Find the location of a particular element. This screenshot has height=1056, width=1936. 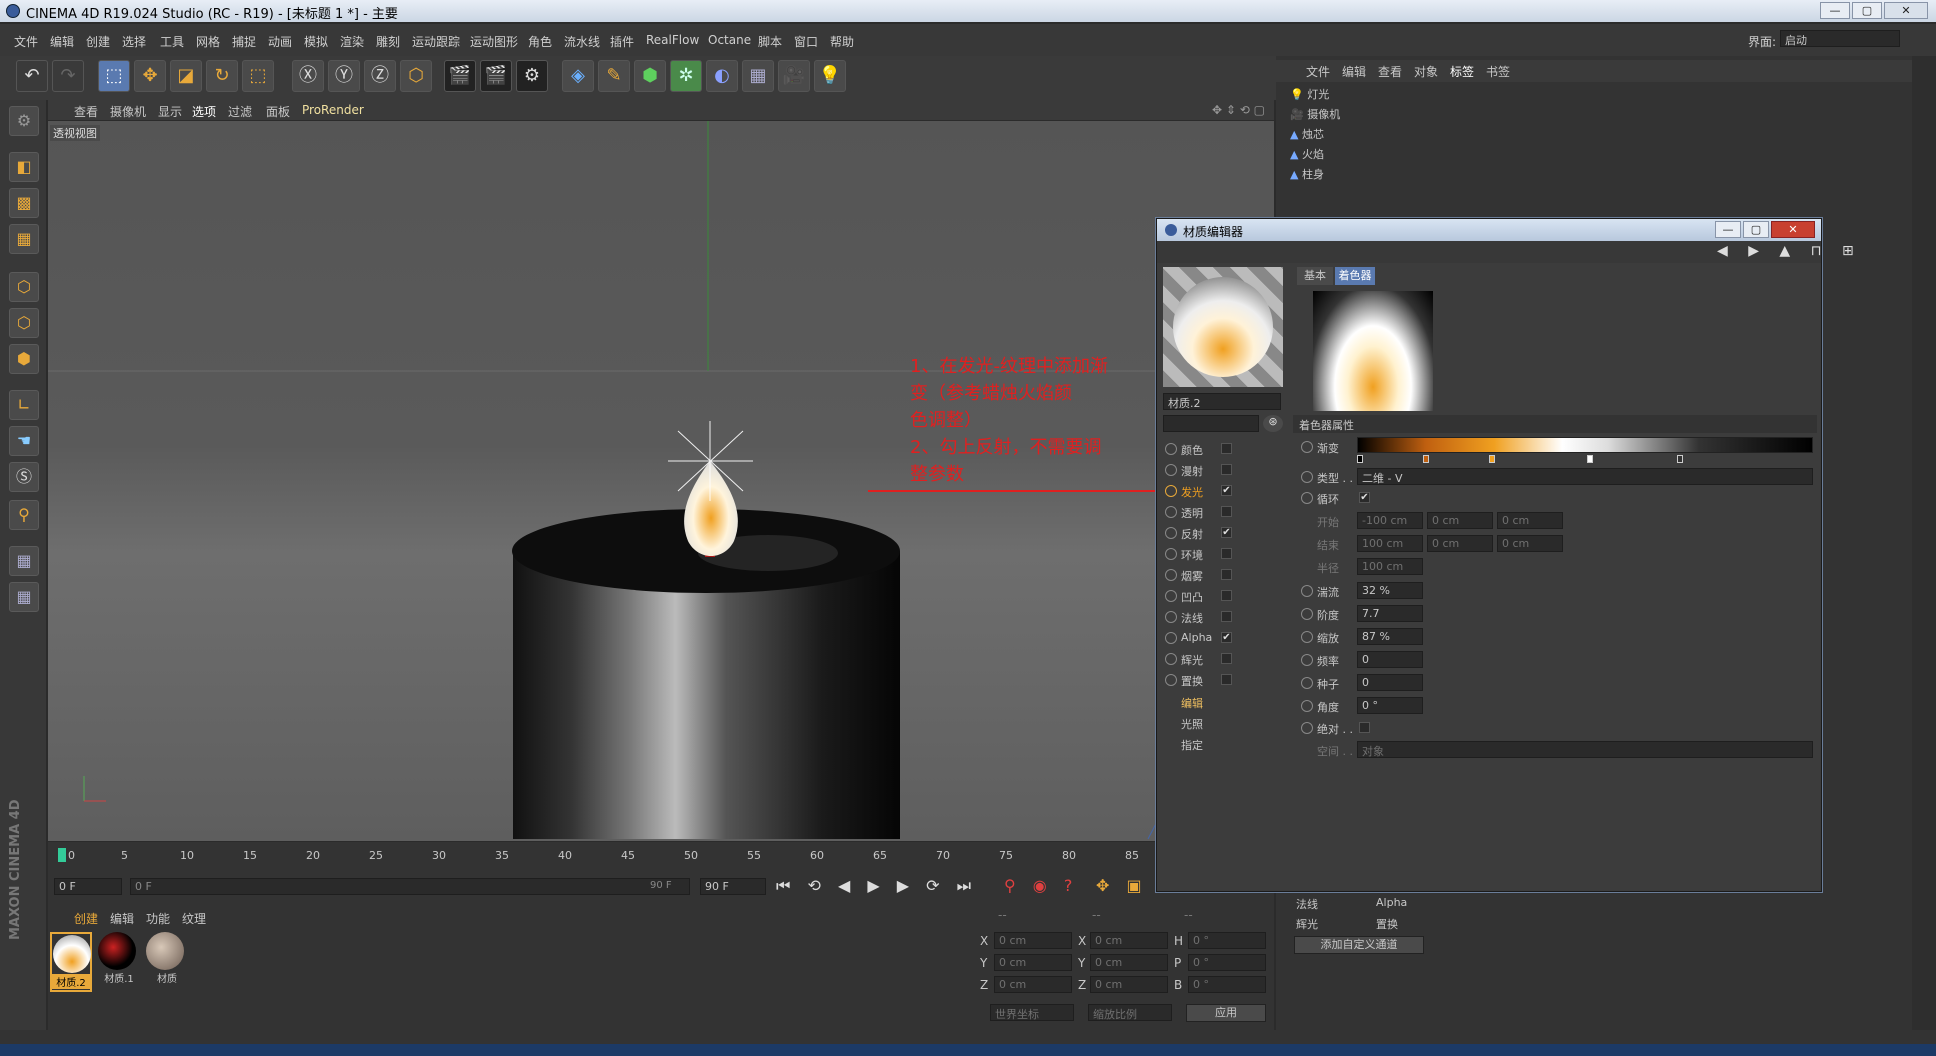

channel-fog-label: 烟雾 is located at coordinates (1192, 576).